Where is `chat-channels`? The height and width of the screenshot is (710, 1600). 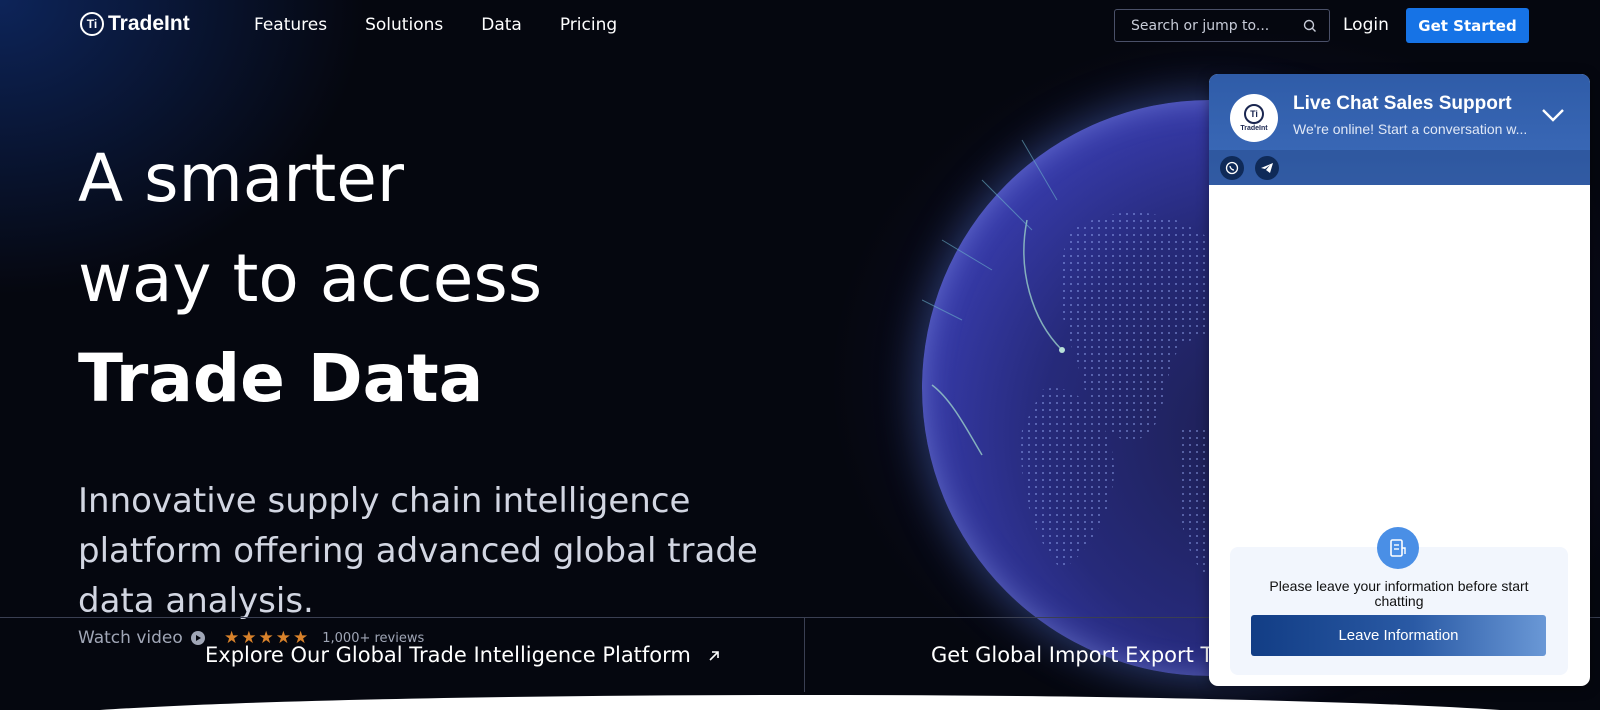
chat-channels is located at coordinates (1399, 167).